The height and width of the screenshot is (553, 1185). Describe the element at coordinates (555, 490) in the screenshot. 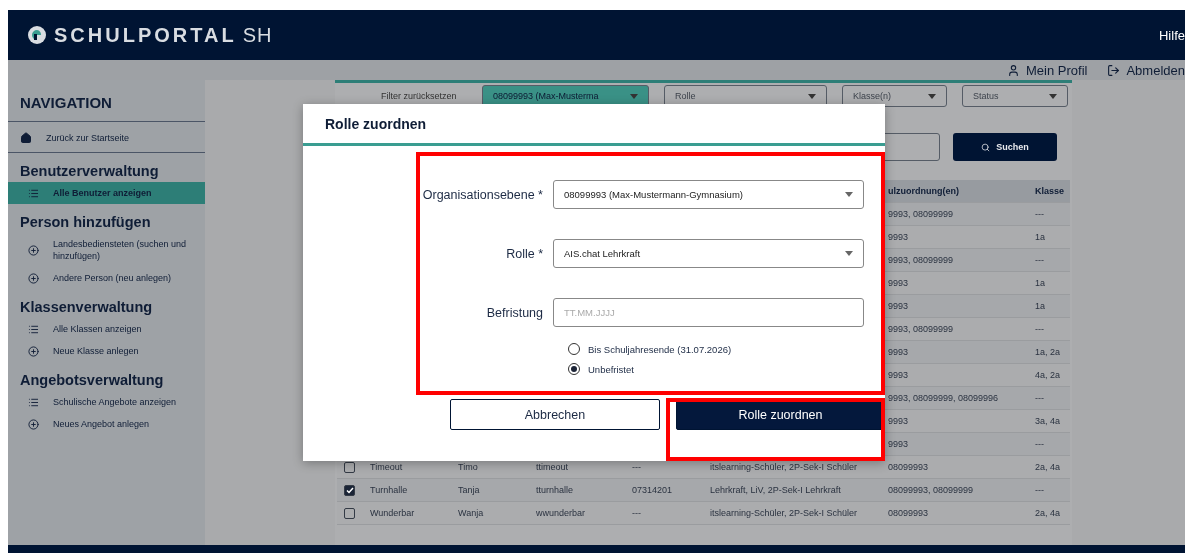

I see `table-cell-text: tturnhalle` at that location.